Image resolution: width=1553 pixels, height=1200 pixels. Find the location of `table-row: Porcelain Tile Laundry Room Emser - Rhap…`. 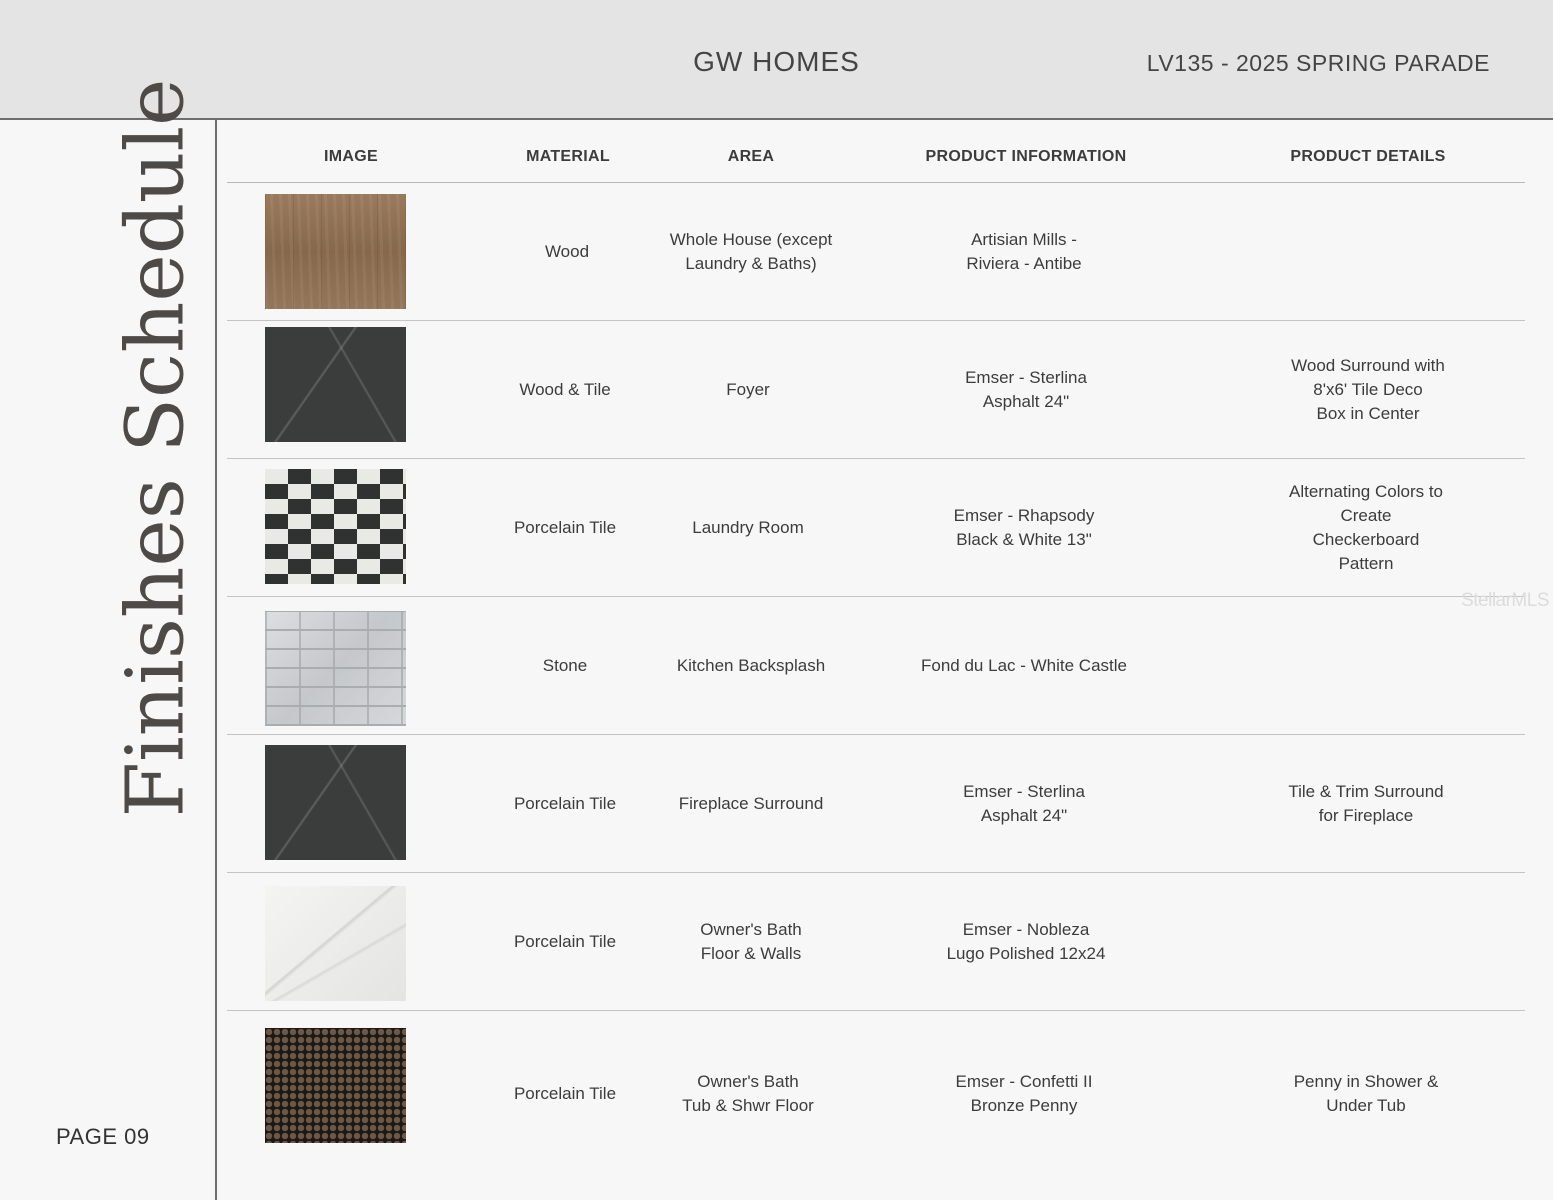

table-row: Porcelain Tile Laundry Room Emser - Rhap… is located at coordinates (876, 528).